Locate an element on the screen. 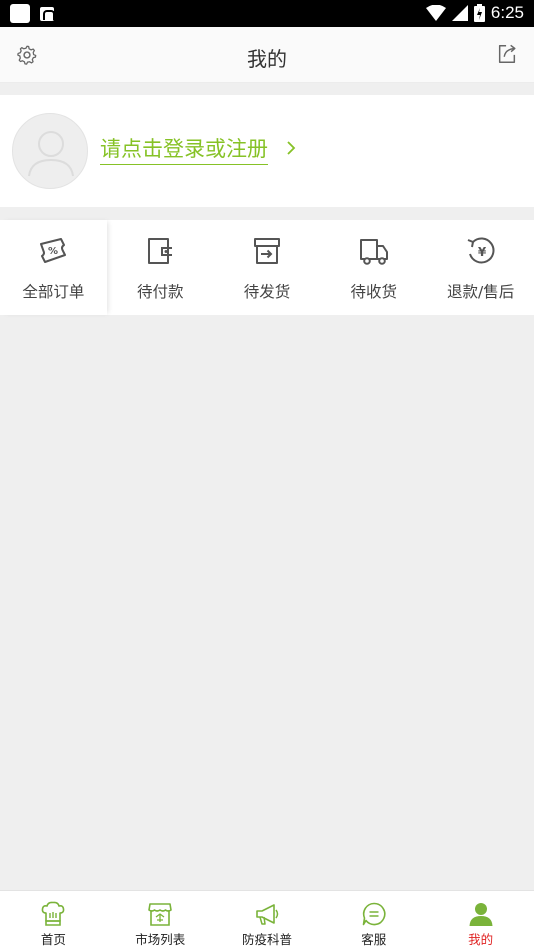  keyboard-notification-icon is located at coordinates (47, 13).